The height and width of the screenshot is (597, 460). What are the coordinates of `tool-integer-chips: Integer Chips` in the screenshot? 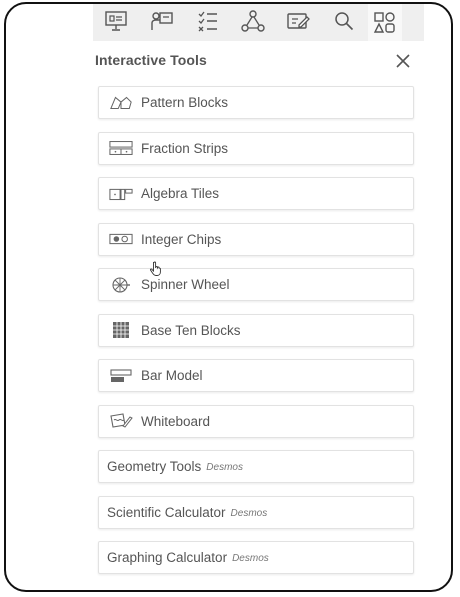 It's located at (256, 239).